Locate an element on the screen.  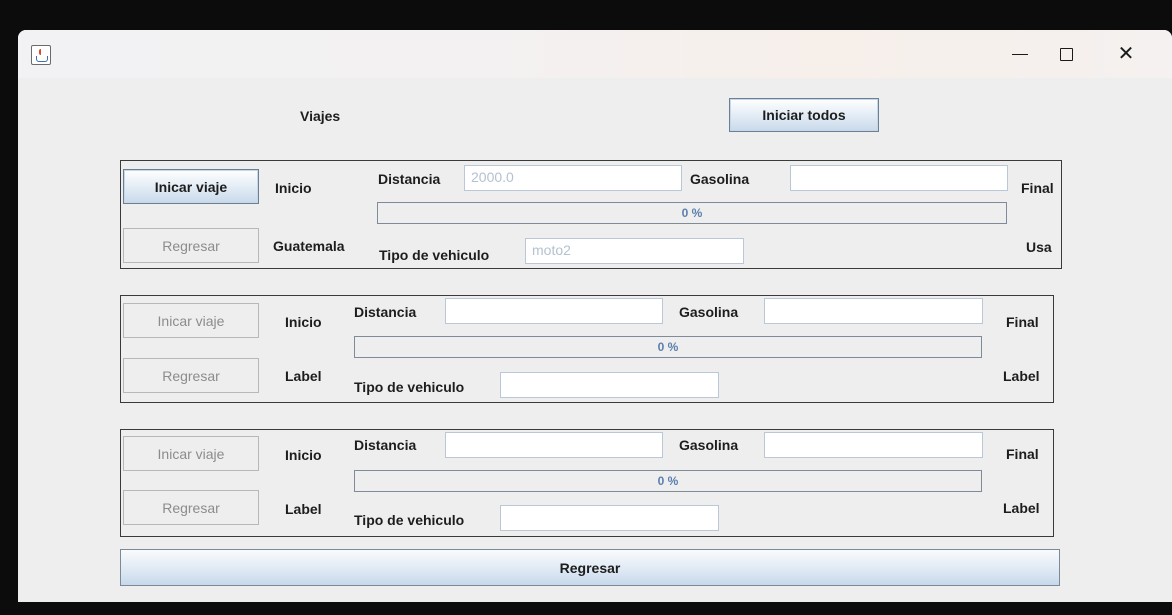
end-label-1: Final is located at coordinates (1037, 188).